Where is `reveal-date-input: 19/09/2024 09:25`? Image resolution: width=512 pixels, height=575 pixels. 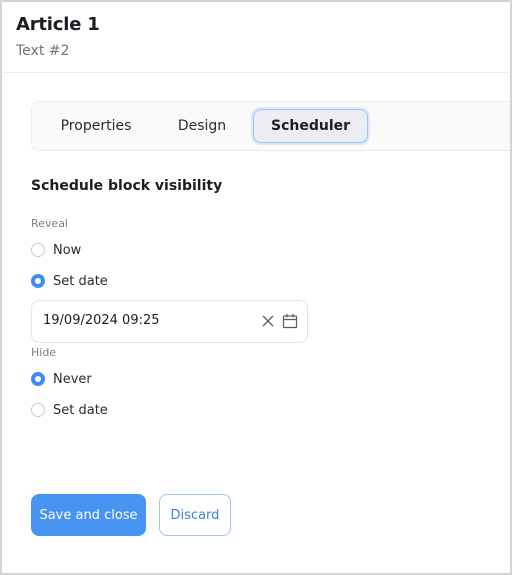 reveal-date-input: 19/09/2024 09:25 is located at coordinates (169, 321).